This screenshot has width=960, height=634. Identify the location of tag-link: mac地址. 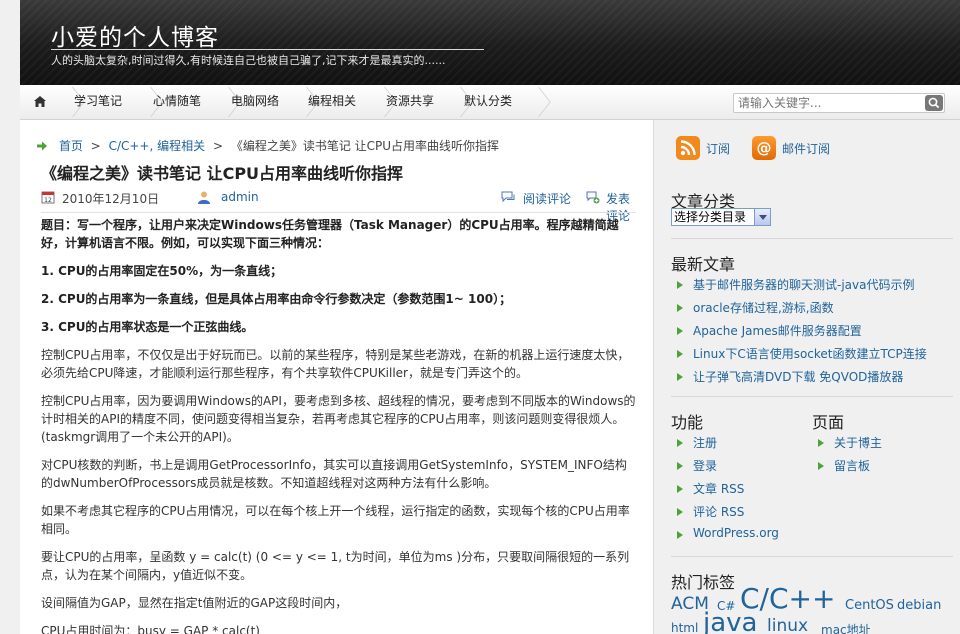
(846, 627).